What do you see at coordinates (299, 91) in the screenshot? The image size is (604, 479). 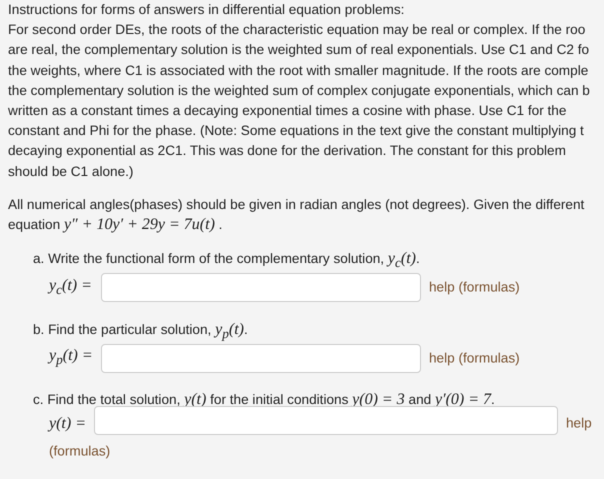 I see `instructions-text-line: the complementary solution is the weighted sum of complex conjugate exponentials, which can b` at bounding box center [299, 91].